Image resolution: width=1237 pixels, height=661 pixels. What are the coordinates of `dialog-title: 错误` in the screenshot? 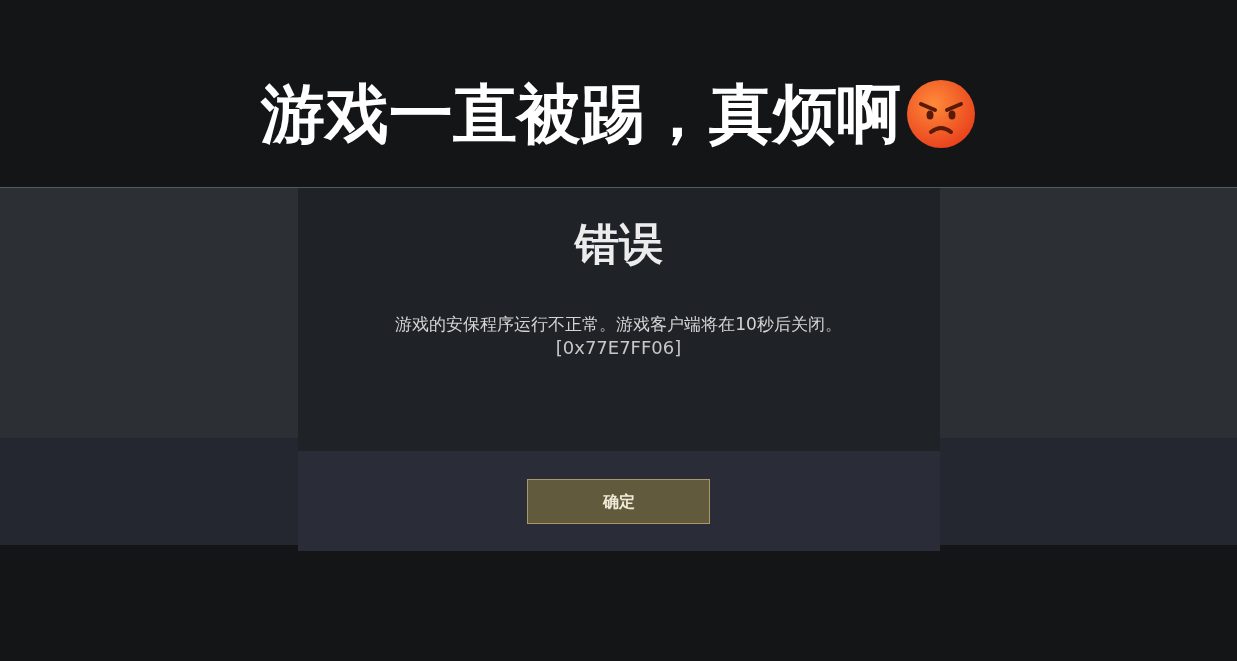 It's located at (618, 244).